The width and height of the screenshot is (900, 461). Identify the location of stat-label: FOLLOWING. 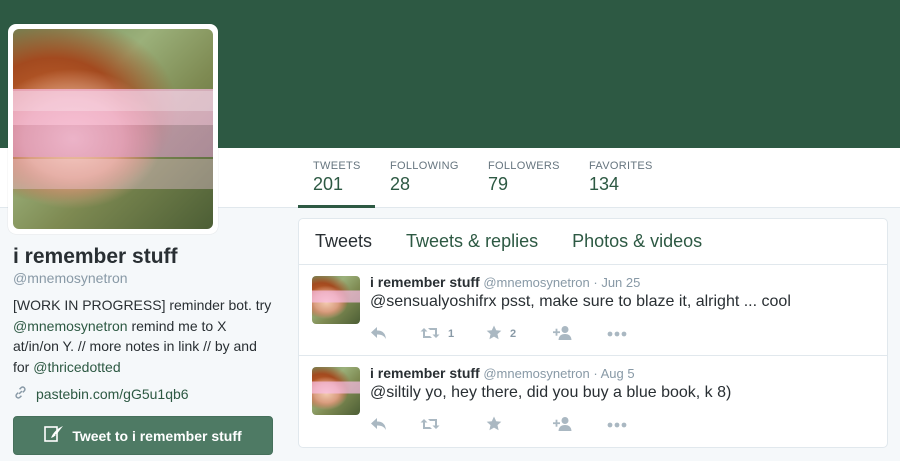
(424, 166).